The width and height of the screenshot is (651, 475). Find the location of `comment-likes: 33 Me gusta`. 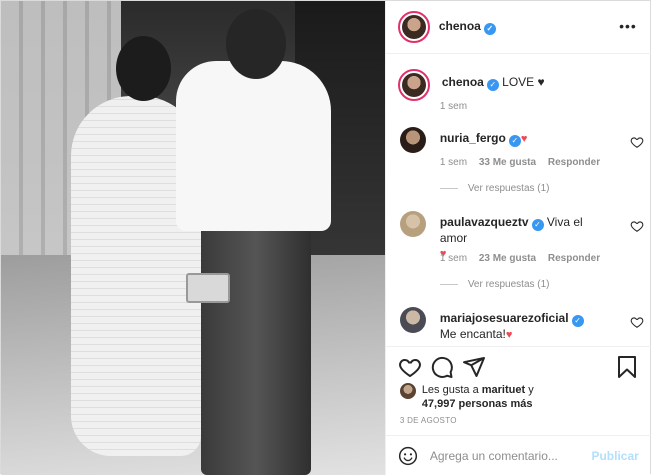

comment-likes: 33 Me gusta is located at coordinates (507, 162).